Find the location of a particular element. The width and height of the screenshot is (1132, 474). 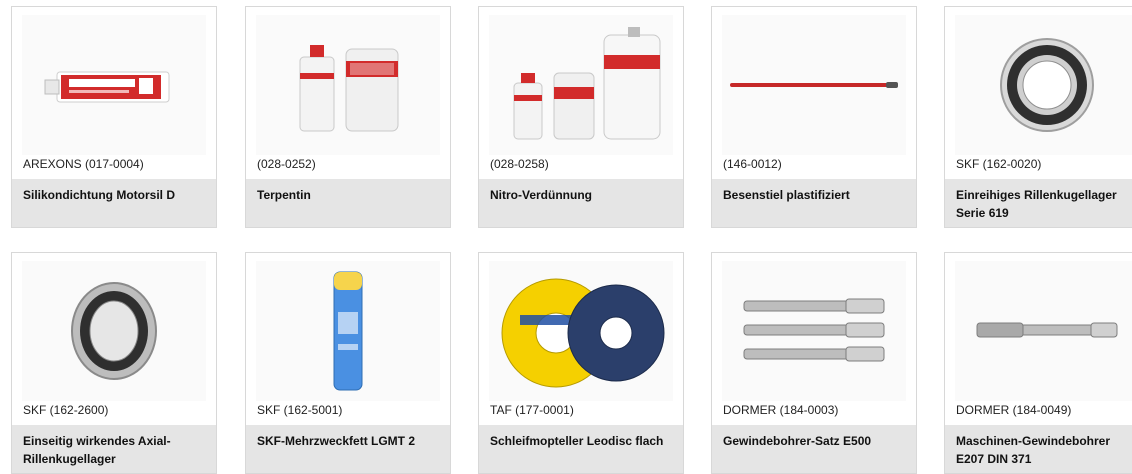

product-card: (028-0252) Terpentin is located at coordinates (348, 117).